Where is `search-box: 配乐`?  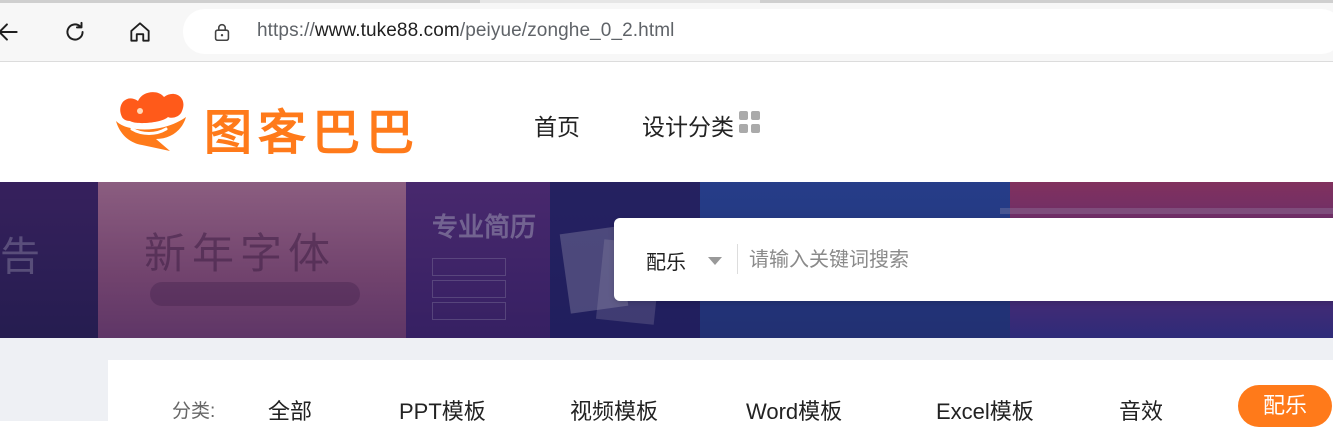
search-box: 配乐 is located at coordinates (973, 259).